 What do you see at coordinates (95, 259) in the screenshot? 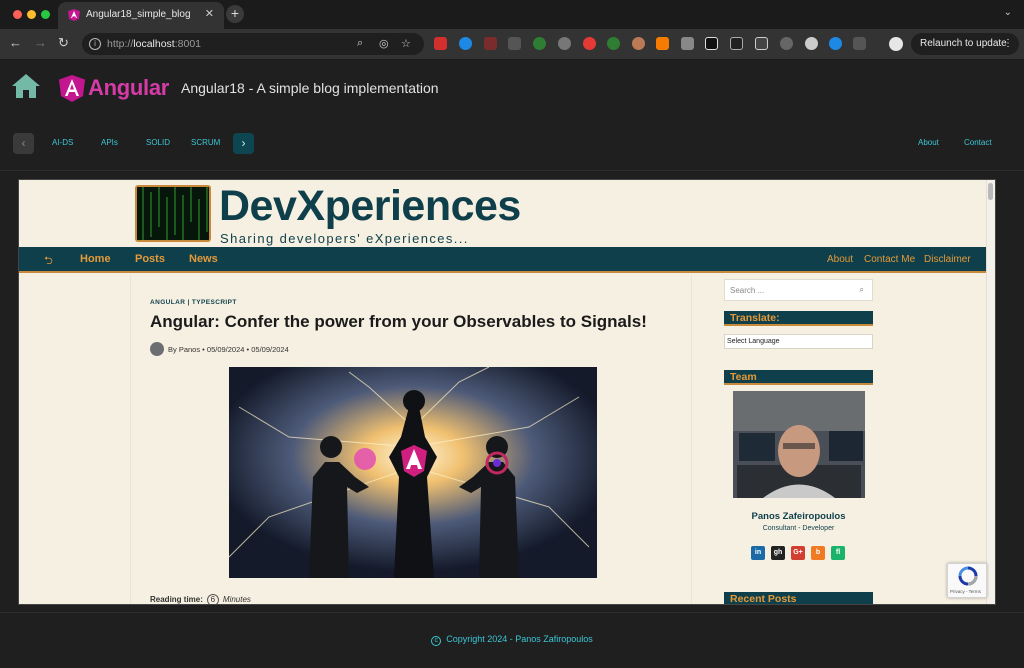
I see `blog-nav-home: Home` at bounding box center [95, 259].